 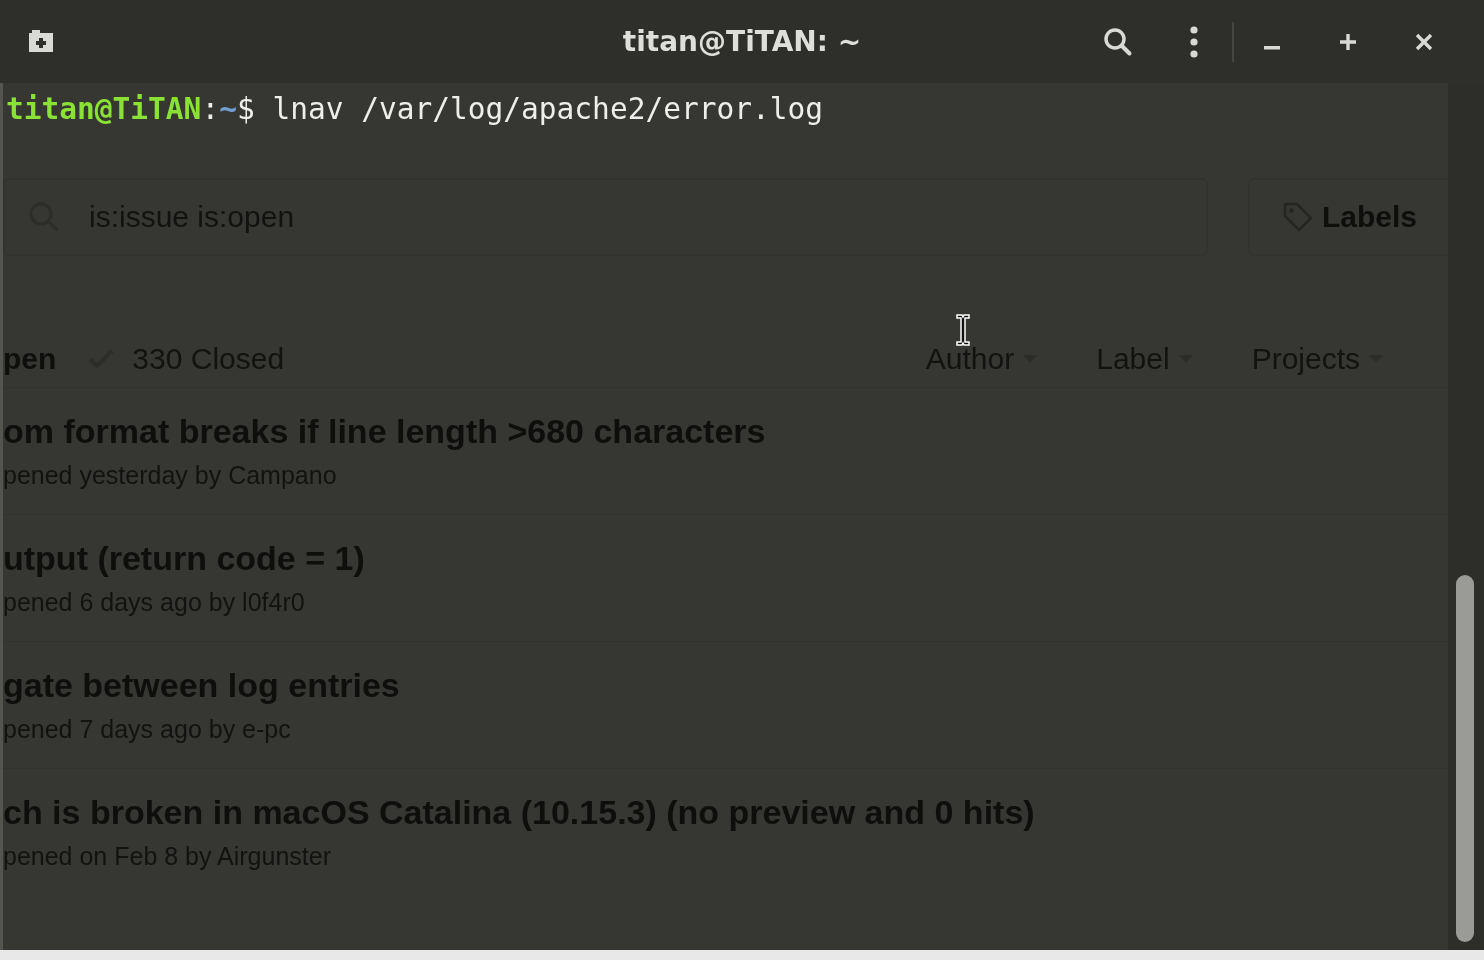 I want to click on kebab-menu-icon, so click(x=1194, y=41).